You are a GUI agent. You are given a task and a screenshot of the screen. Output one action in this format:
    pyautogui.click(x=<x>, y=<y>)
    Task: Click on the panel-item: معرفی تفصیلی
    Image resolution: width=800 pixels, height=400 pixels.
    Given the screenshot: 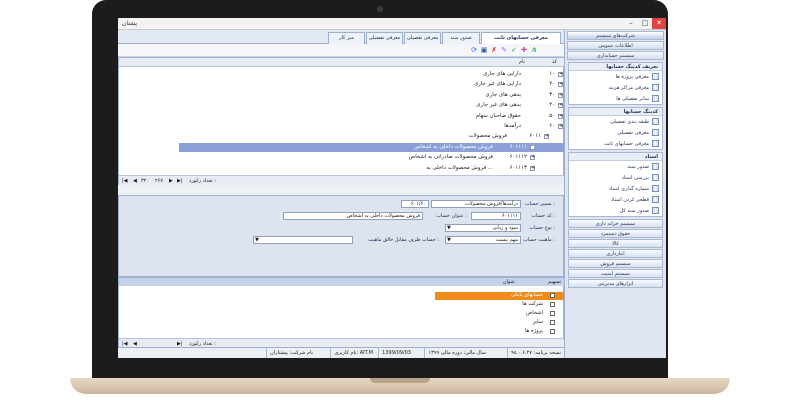 What is the action you would take?
    pyautogui.click(x=615, y=132)
    